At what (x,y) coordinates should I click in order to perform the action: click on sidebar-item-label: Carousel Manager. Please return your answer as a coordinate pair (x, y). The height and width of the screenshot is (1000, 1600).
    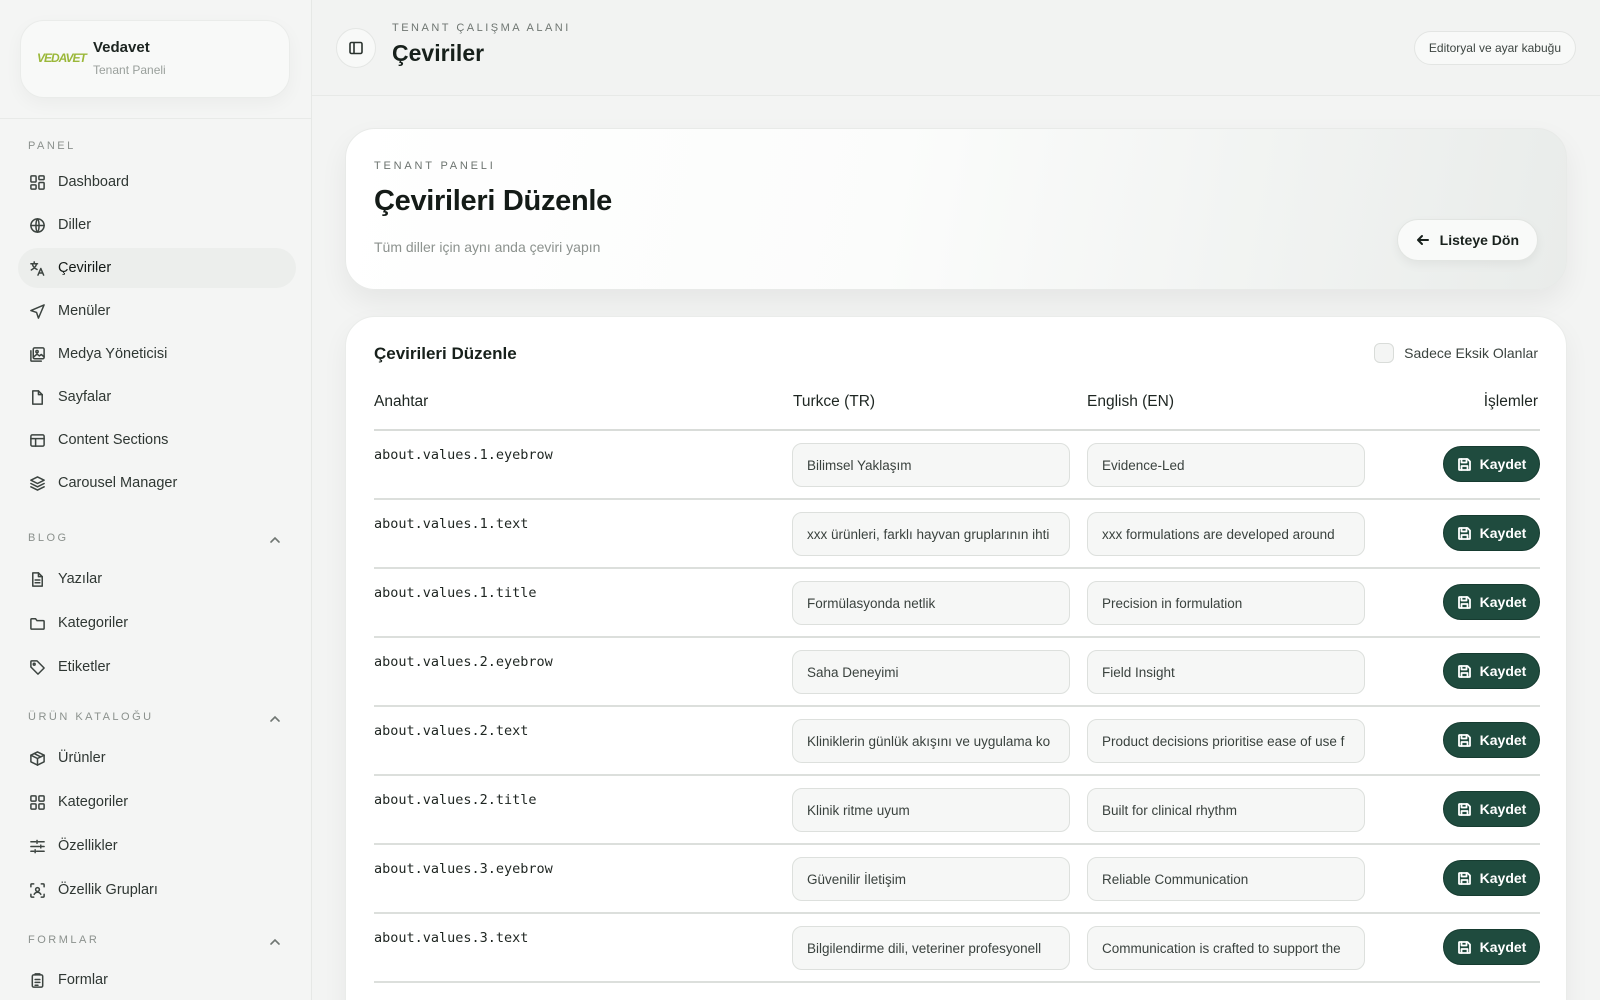
    Looking at the image, I should click on (118, 483).